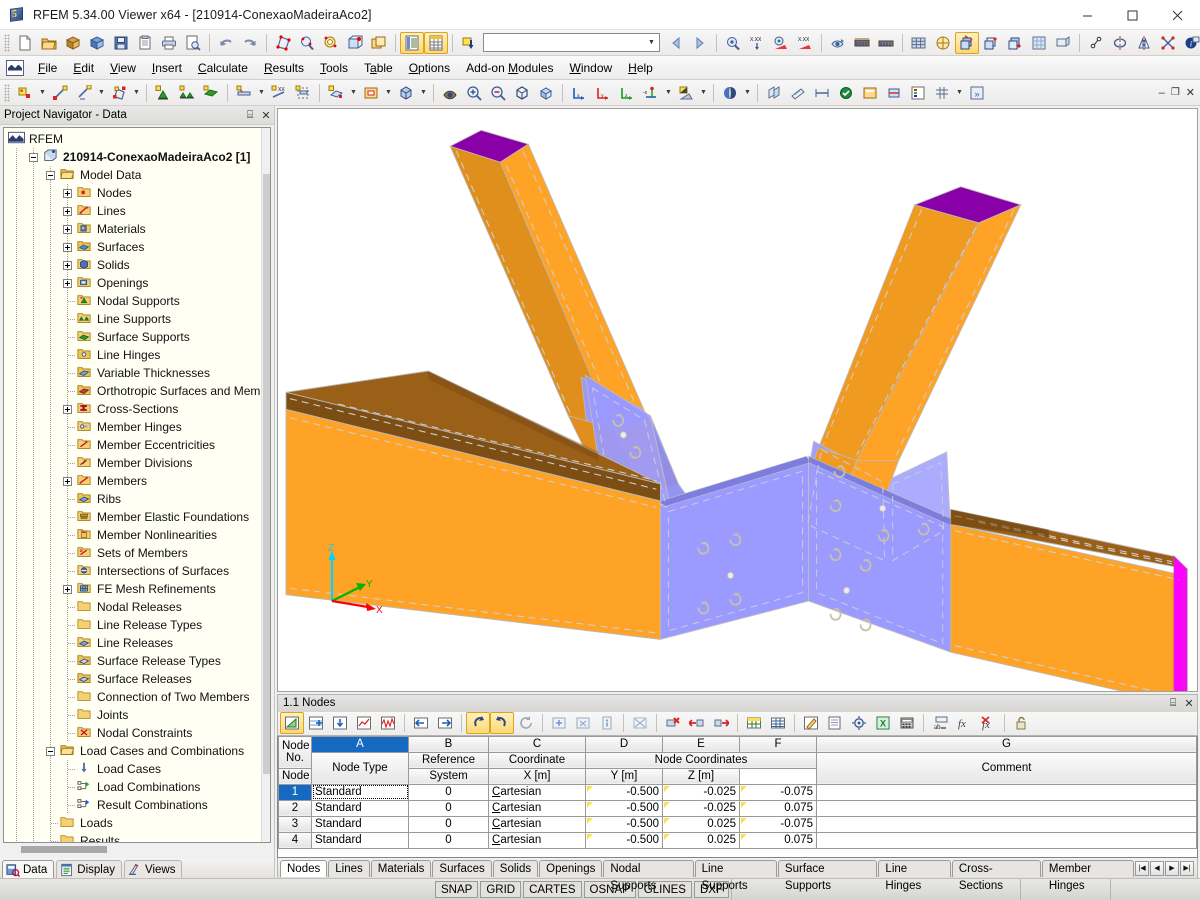 The height and width of the screenshot is (900, 1200). Describe the element at coordinates (822, 93) in the screenshot. I see `dimension-icon` at that location.